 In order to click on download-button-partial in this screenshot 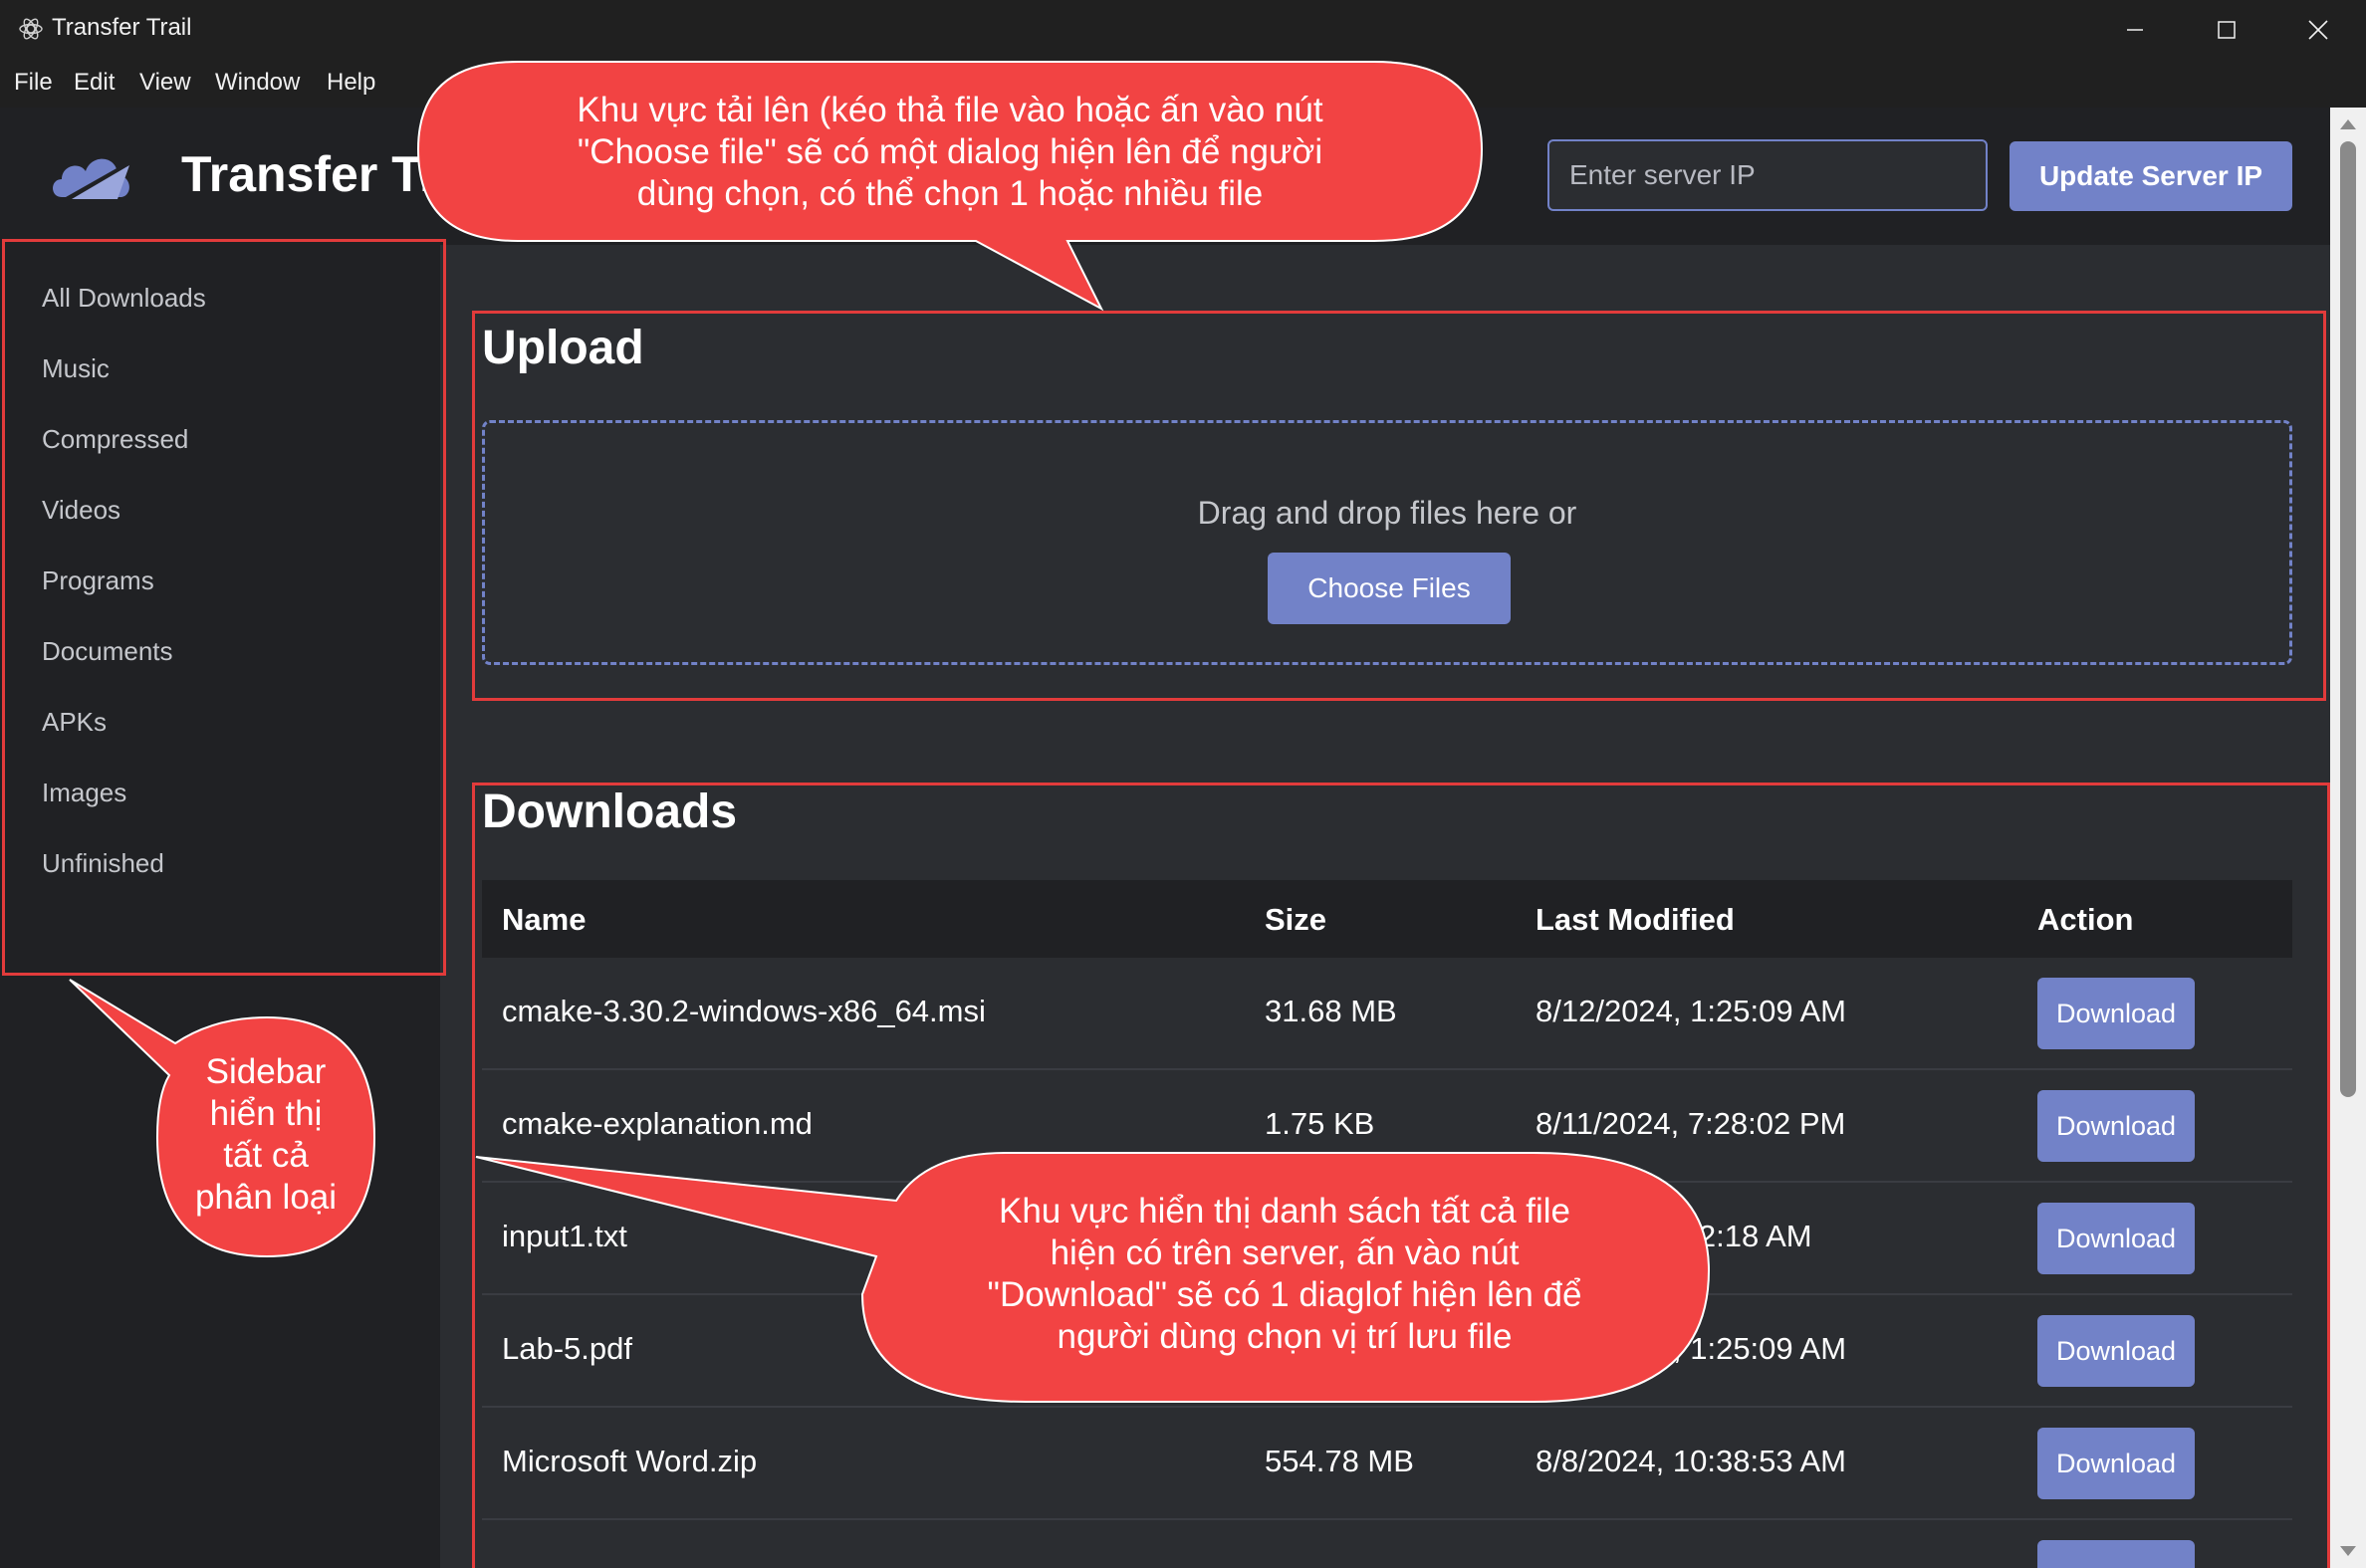, I will do `click(2116, 1554)`.